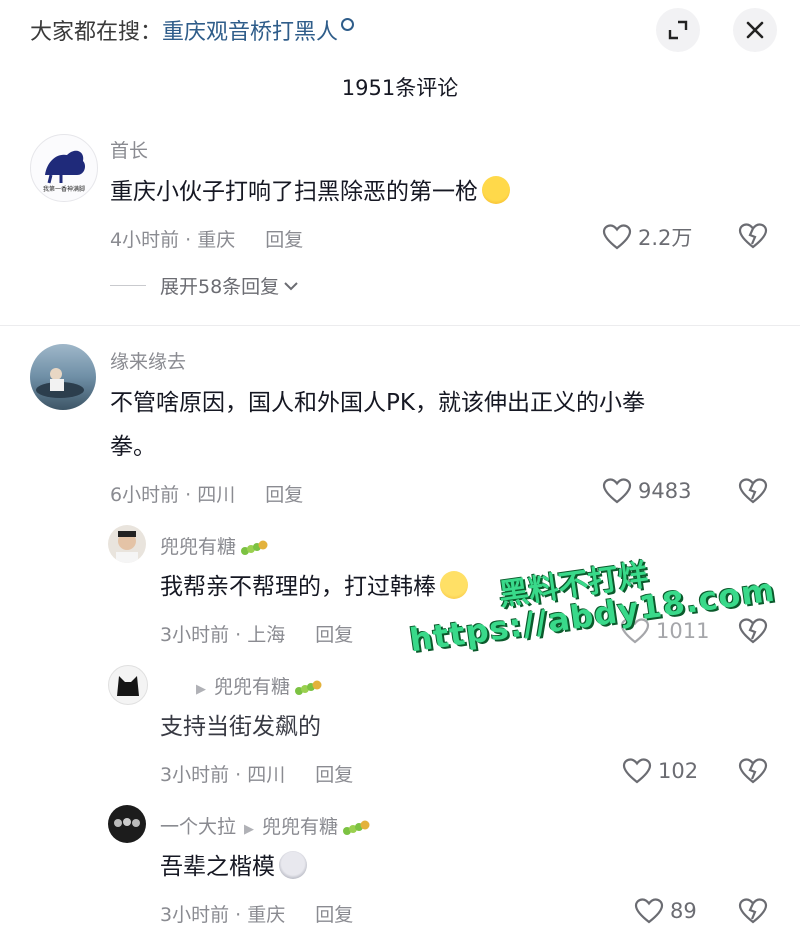  What do you see at coordinates (377, 403) in the screenshot?
I see `comment-text-line: 不管啥原因，国人和外国人PK，就该伸出正义的小拳` at bounding box center [377, 403].